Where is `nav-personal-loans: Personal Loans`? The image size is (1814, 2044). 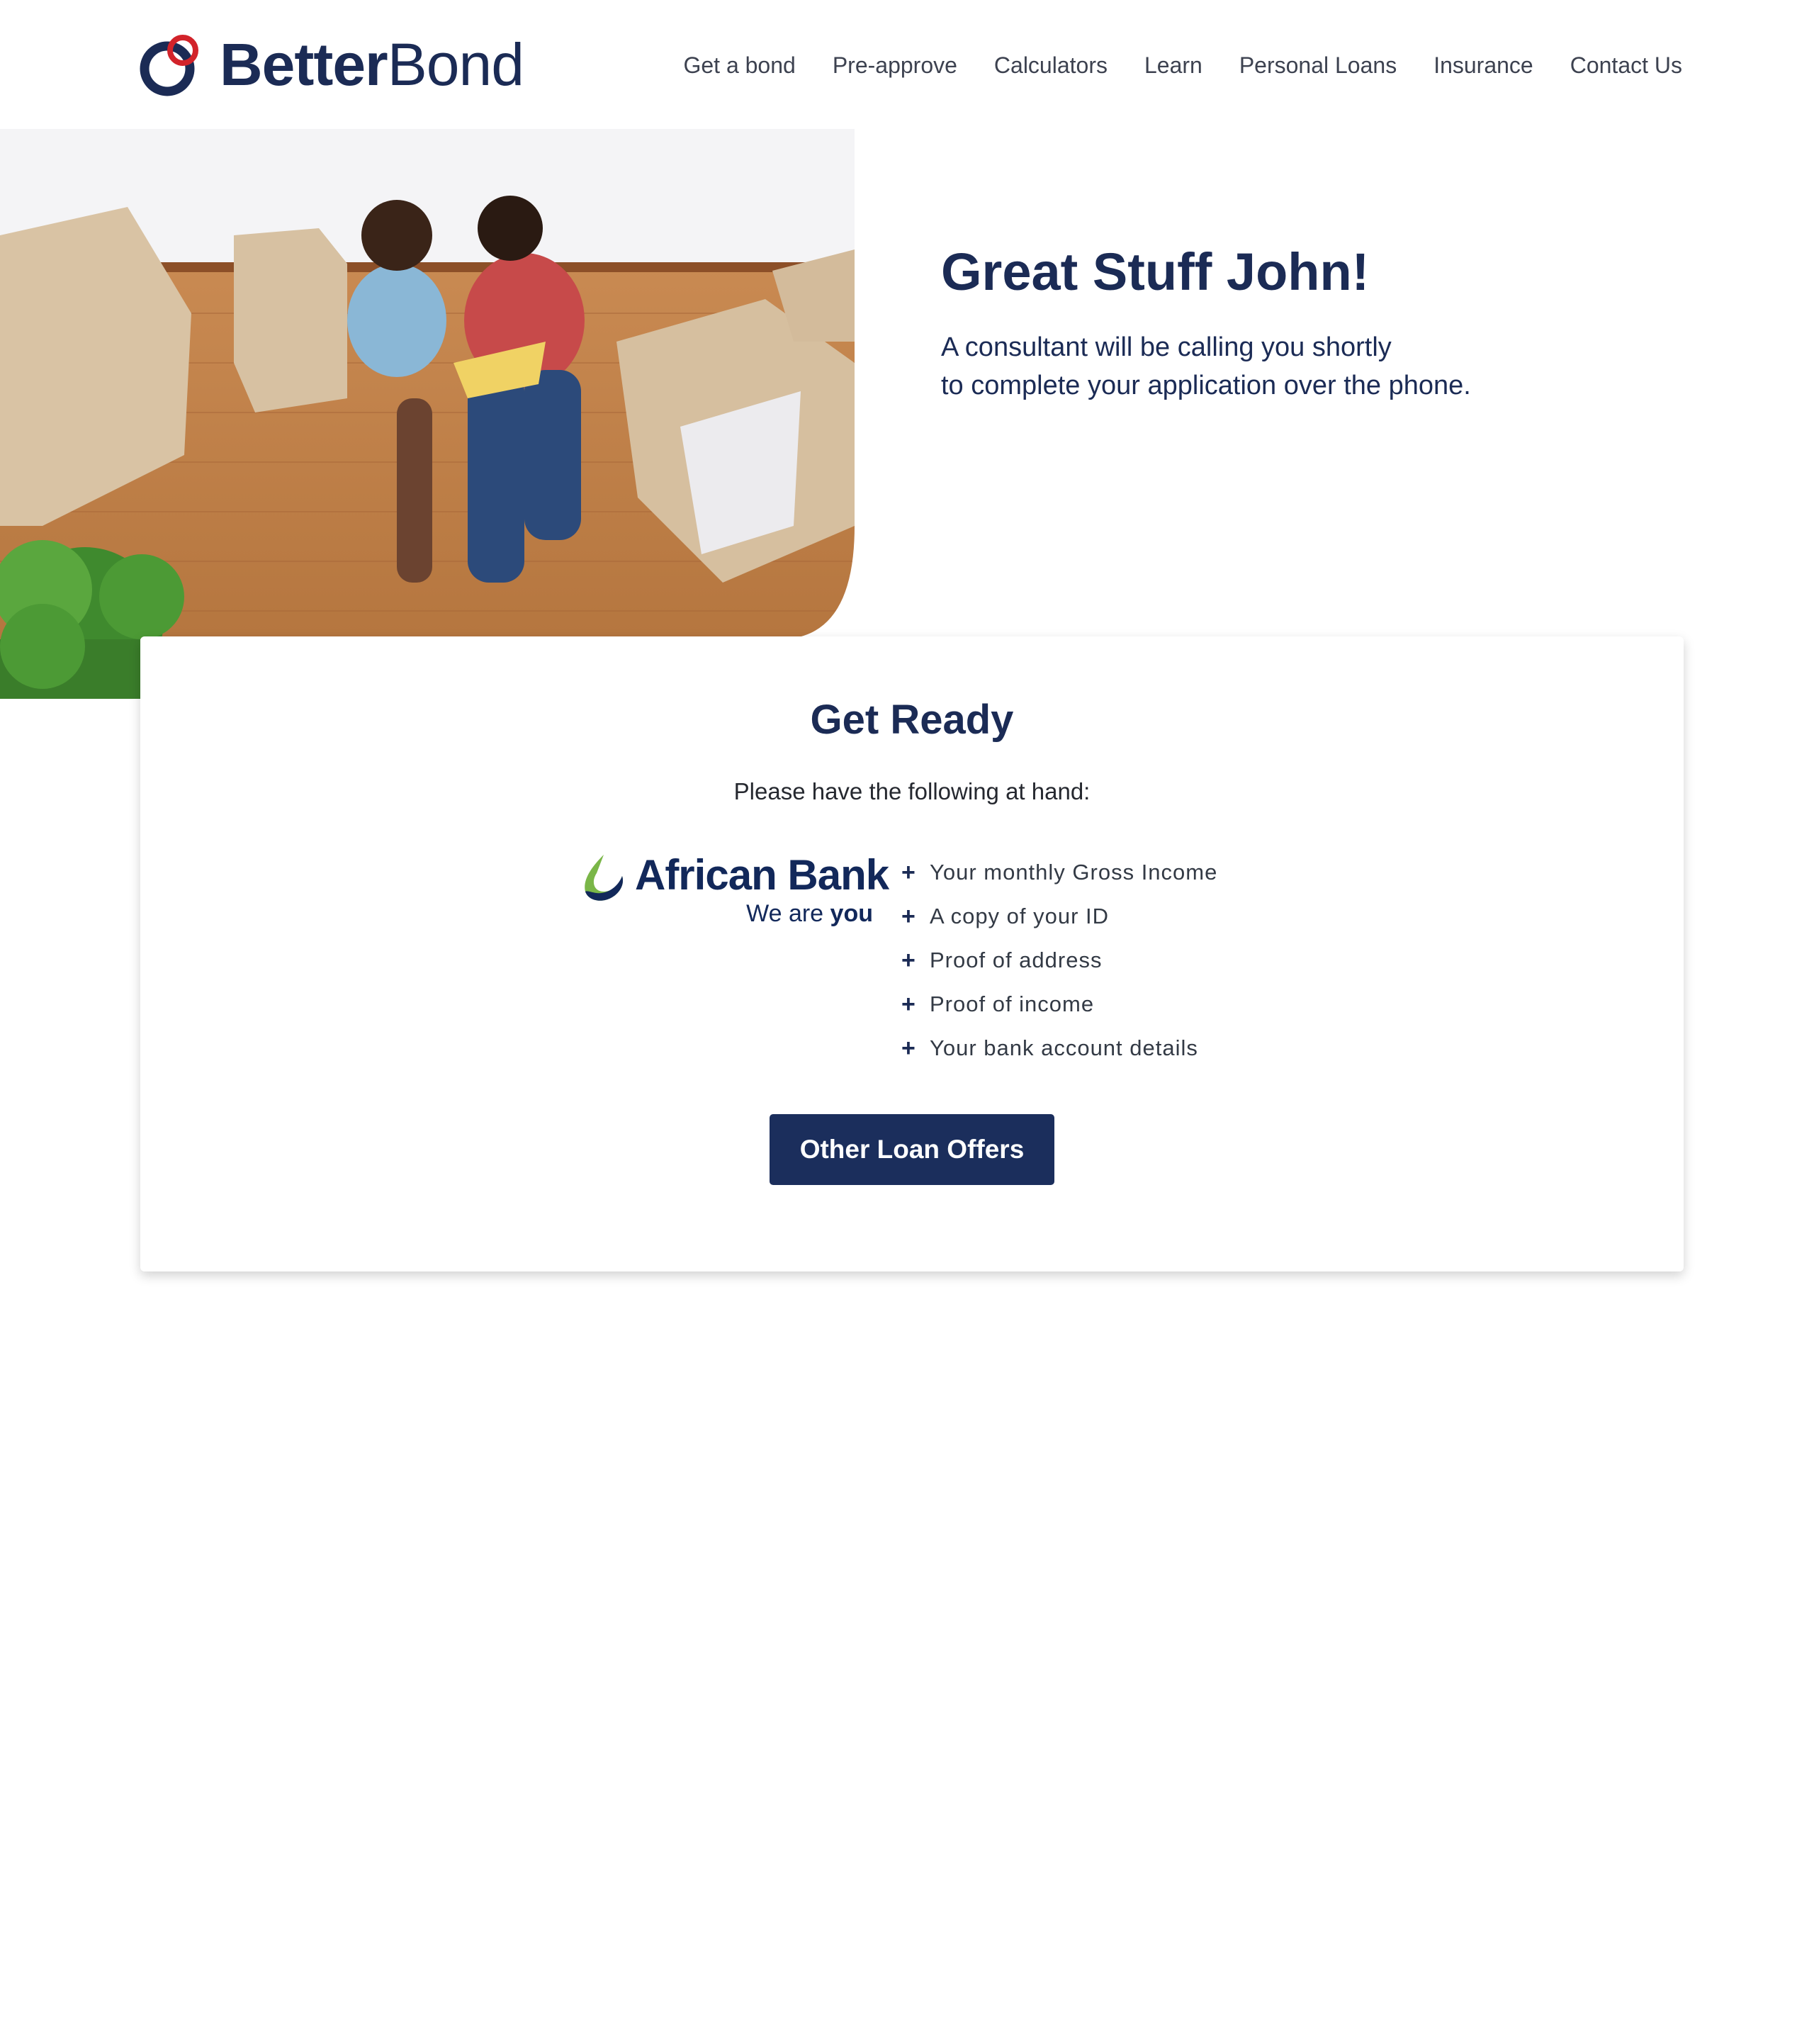 nav-personal-loans: Personal Loans is located at coordinates (1318, 65).